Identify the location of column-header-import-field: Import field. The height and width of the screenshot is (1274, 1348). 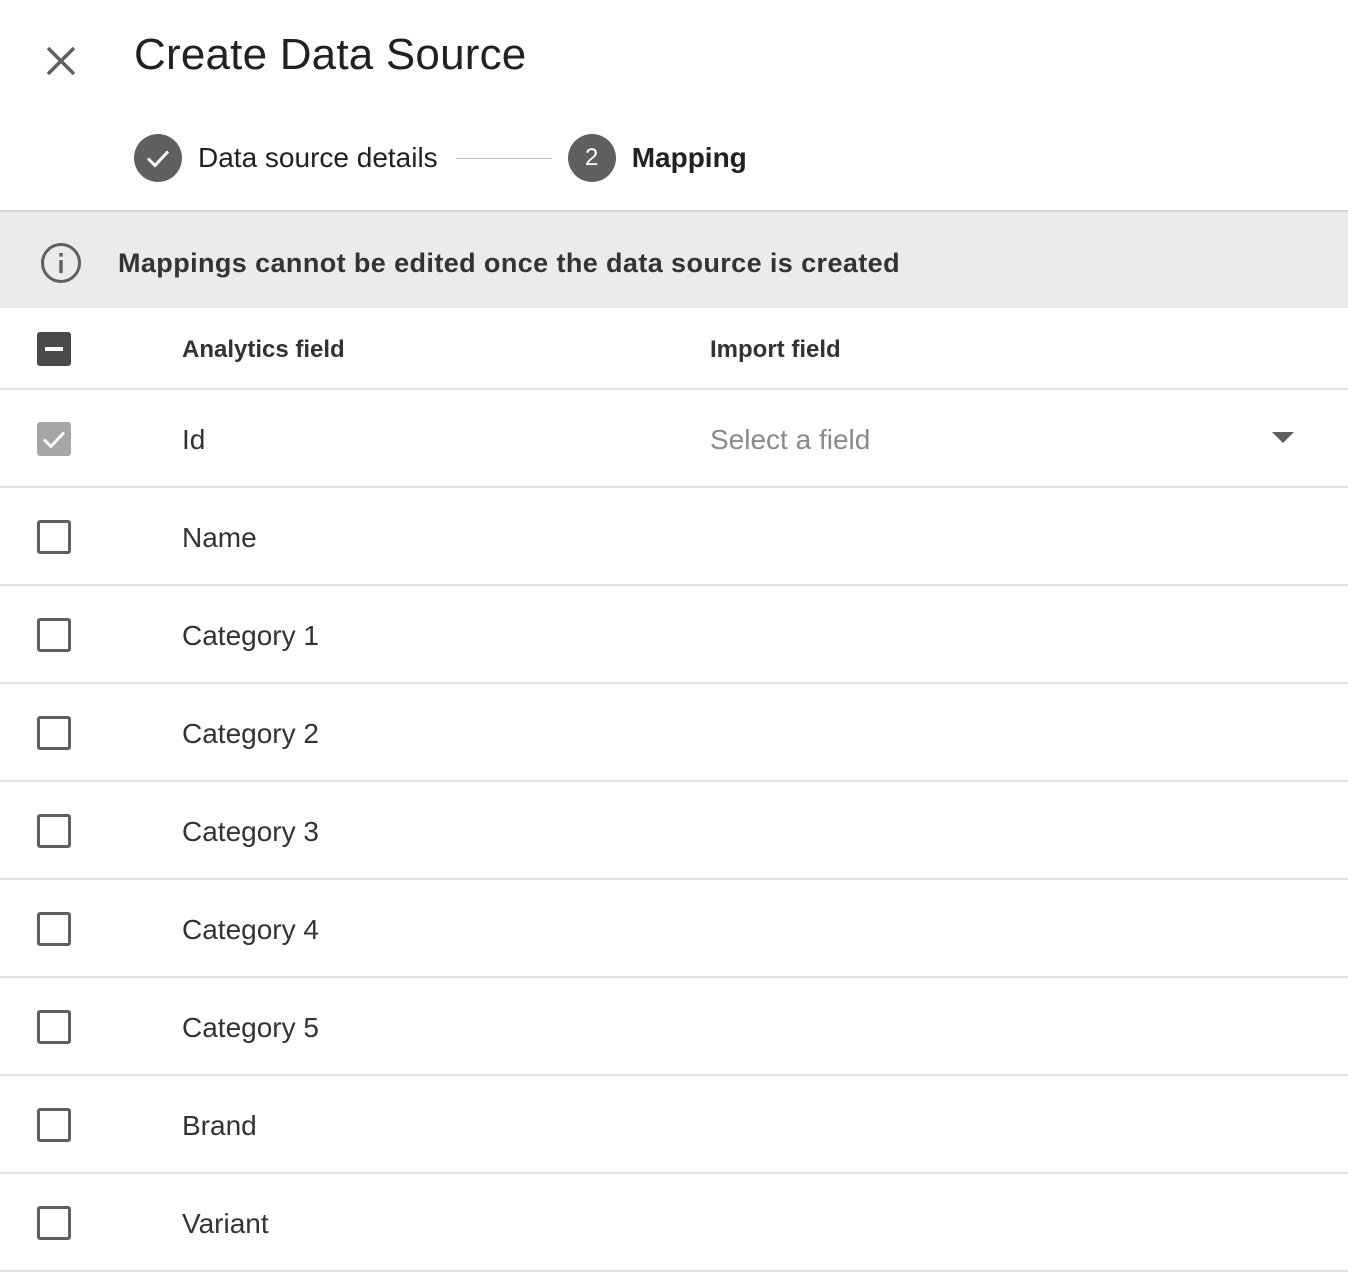
(775, 349).